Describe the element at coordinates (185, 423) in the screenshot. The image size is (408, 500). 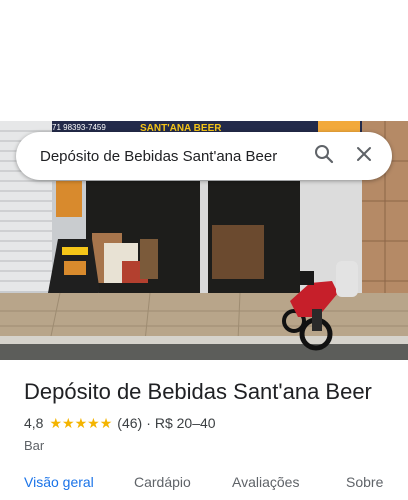
I see `price-range: R$ 20–40` at that location.